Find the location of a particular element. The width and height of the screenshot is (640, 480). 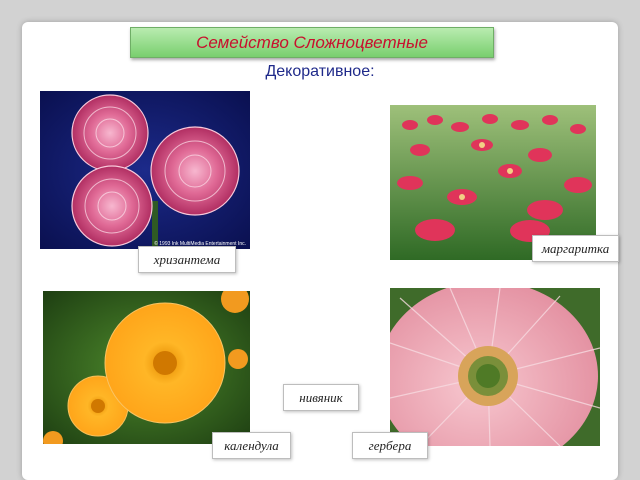

gerbera-photo is located at coordinates (495, 367).